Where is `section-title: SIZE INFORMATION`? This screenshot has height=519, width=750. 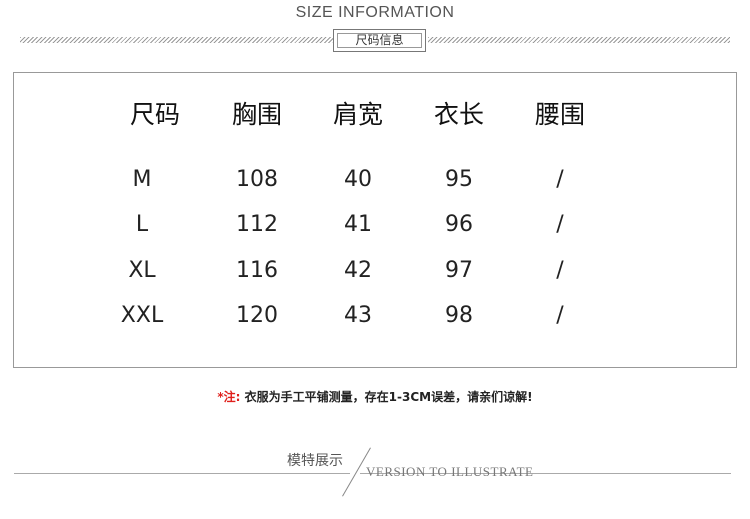 section-title: SIZE INFORMATION is located at coordinates (375, 12).